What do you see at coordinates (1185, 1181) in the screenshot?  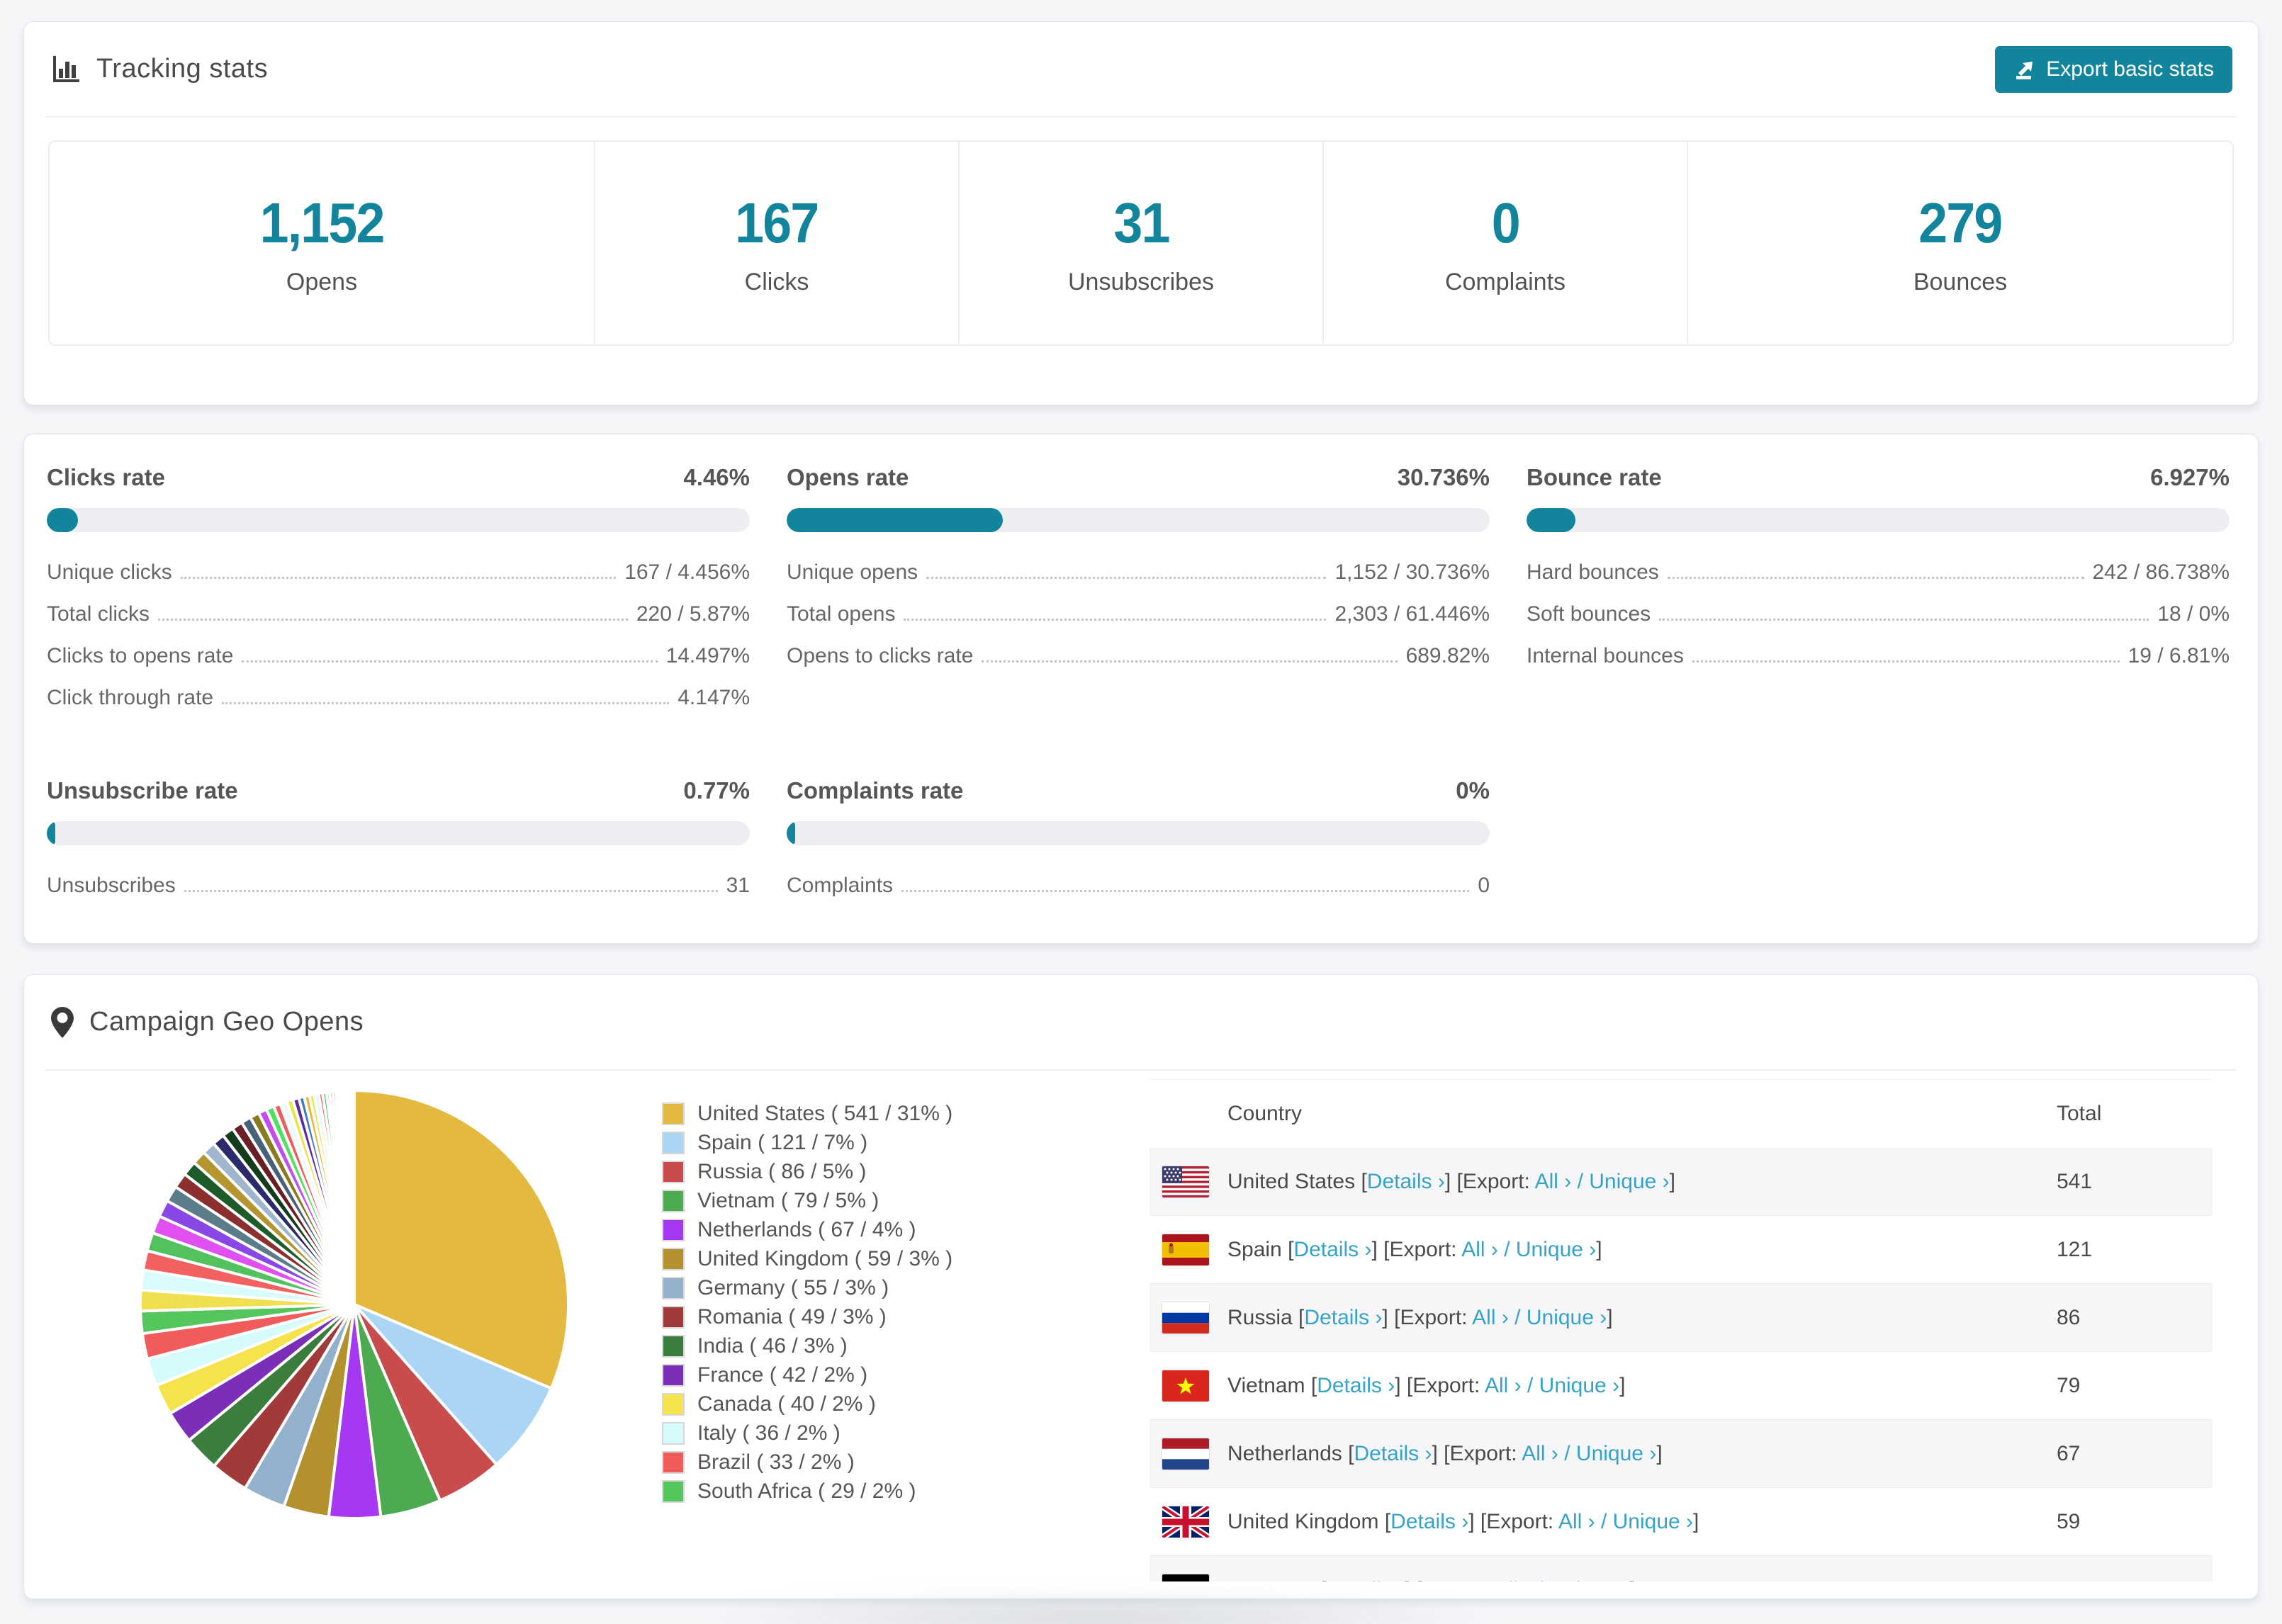 I see `us-flag-icon` at bounding box center [1185, 1181].